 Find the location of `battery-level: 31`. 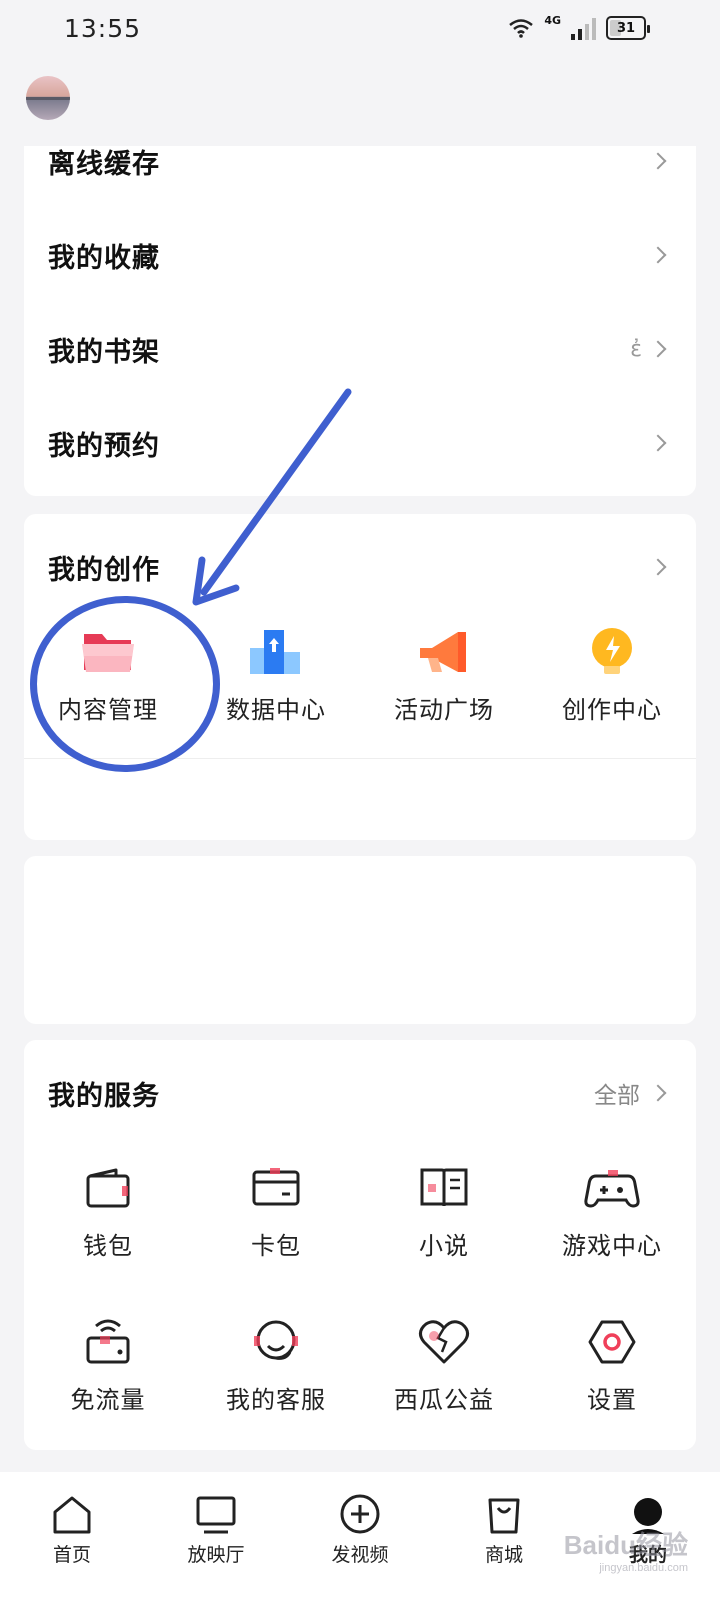

battery-level: 31 is located at coordinates (626, 28).